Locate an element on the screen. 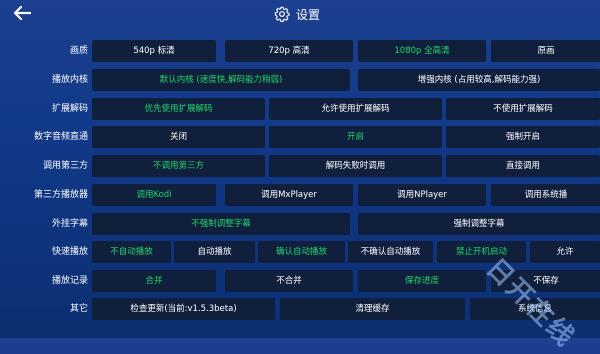  option-button: 开启 is located at coordinates (355, 137).